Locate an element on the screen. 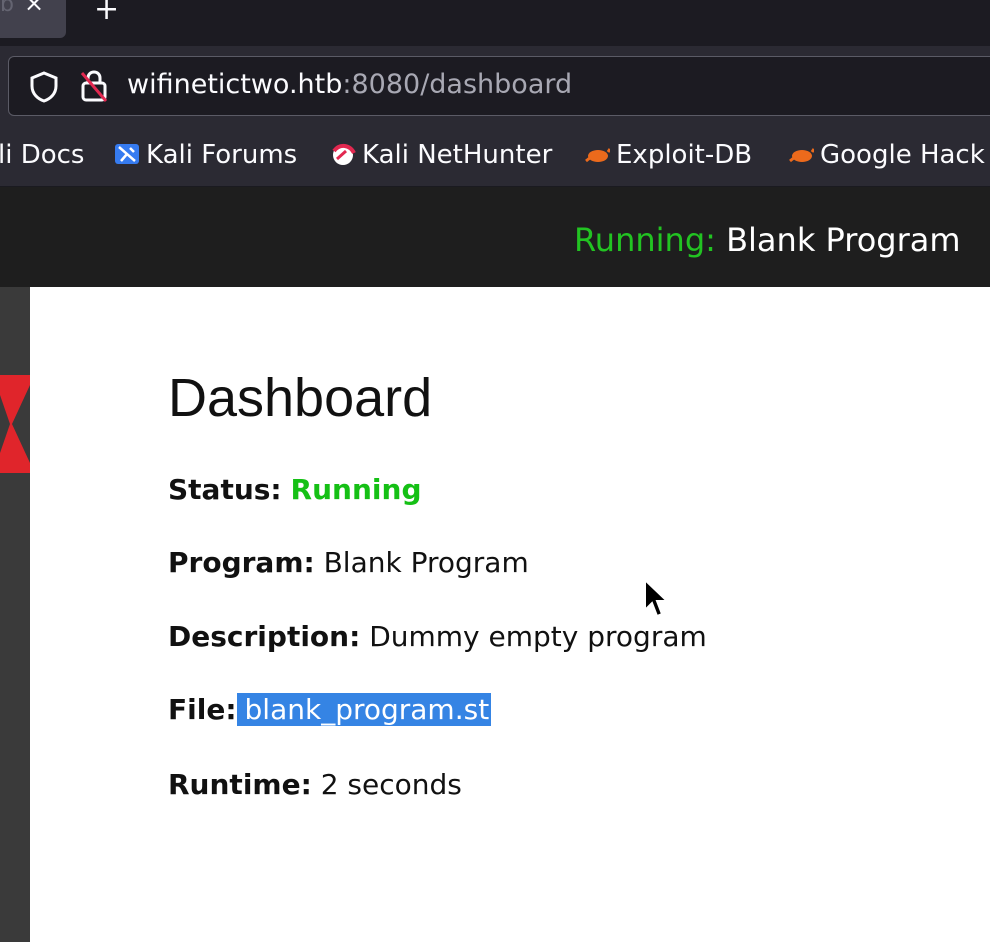 The height and width of the screenshot is (942, 990). address-bar: wifinetictwo.htb:8080/dashboard is located at coordinates (499, 86).